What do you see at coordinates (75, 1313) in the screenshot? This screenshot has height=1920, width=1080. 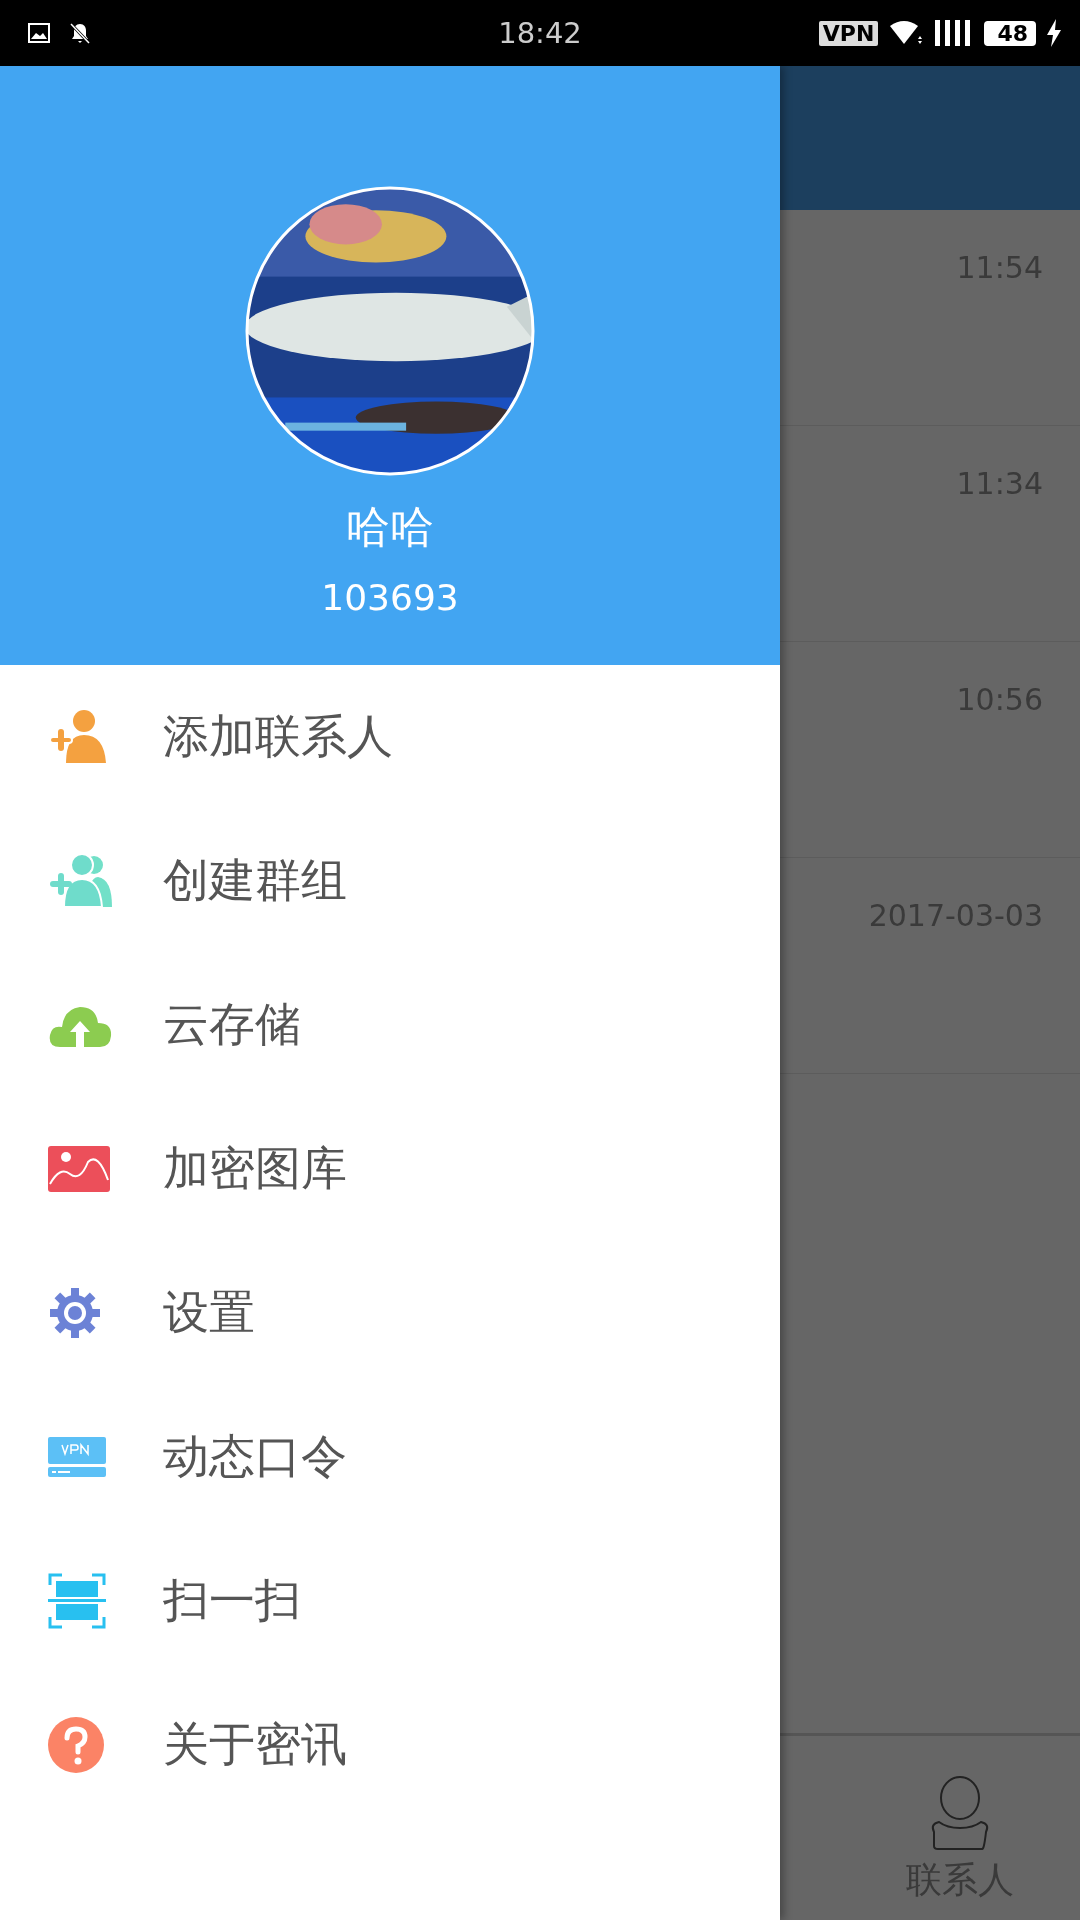 I see `settings-icon` at bounding box center [75, 1313].